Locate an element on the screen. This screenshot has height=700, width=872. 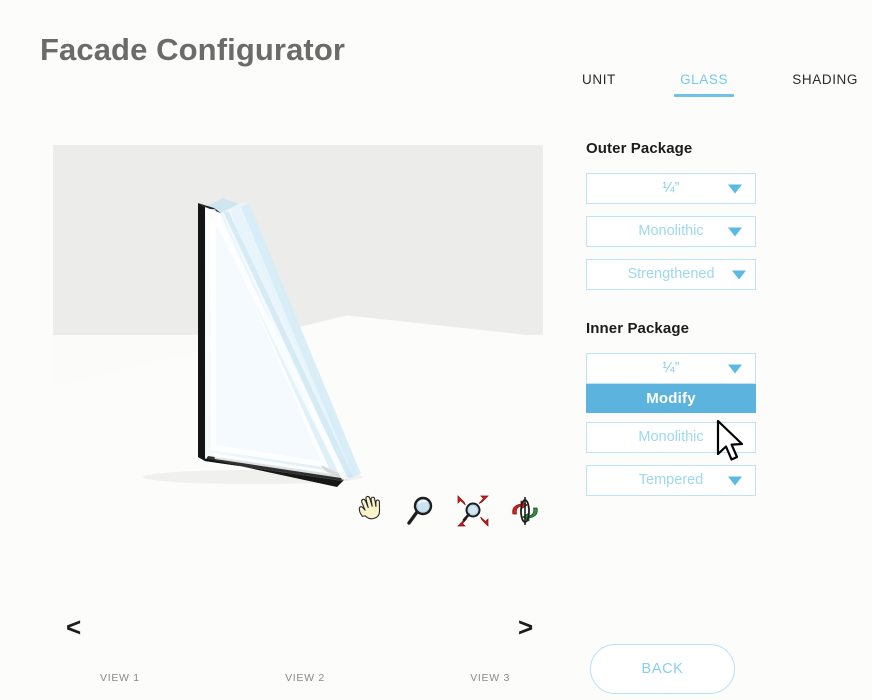
tab-unit: UNIT is located at coordinates (599, 83).